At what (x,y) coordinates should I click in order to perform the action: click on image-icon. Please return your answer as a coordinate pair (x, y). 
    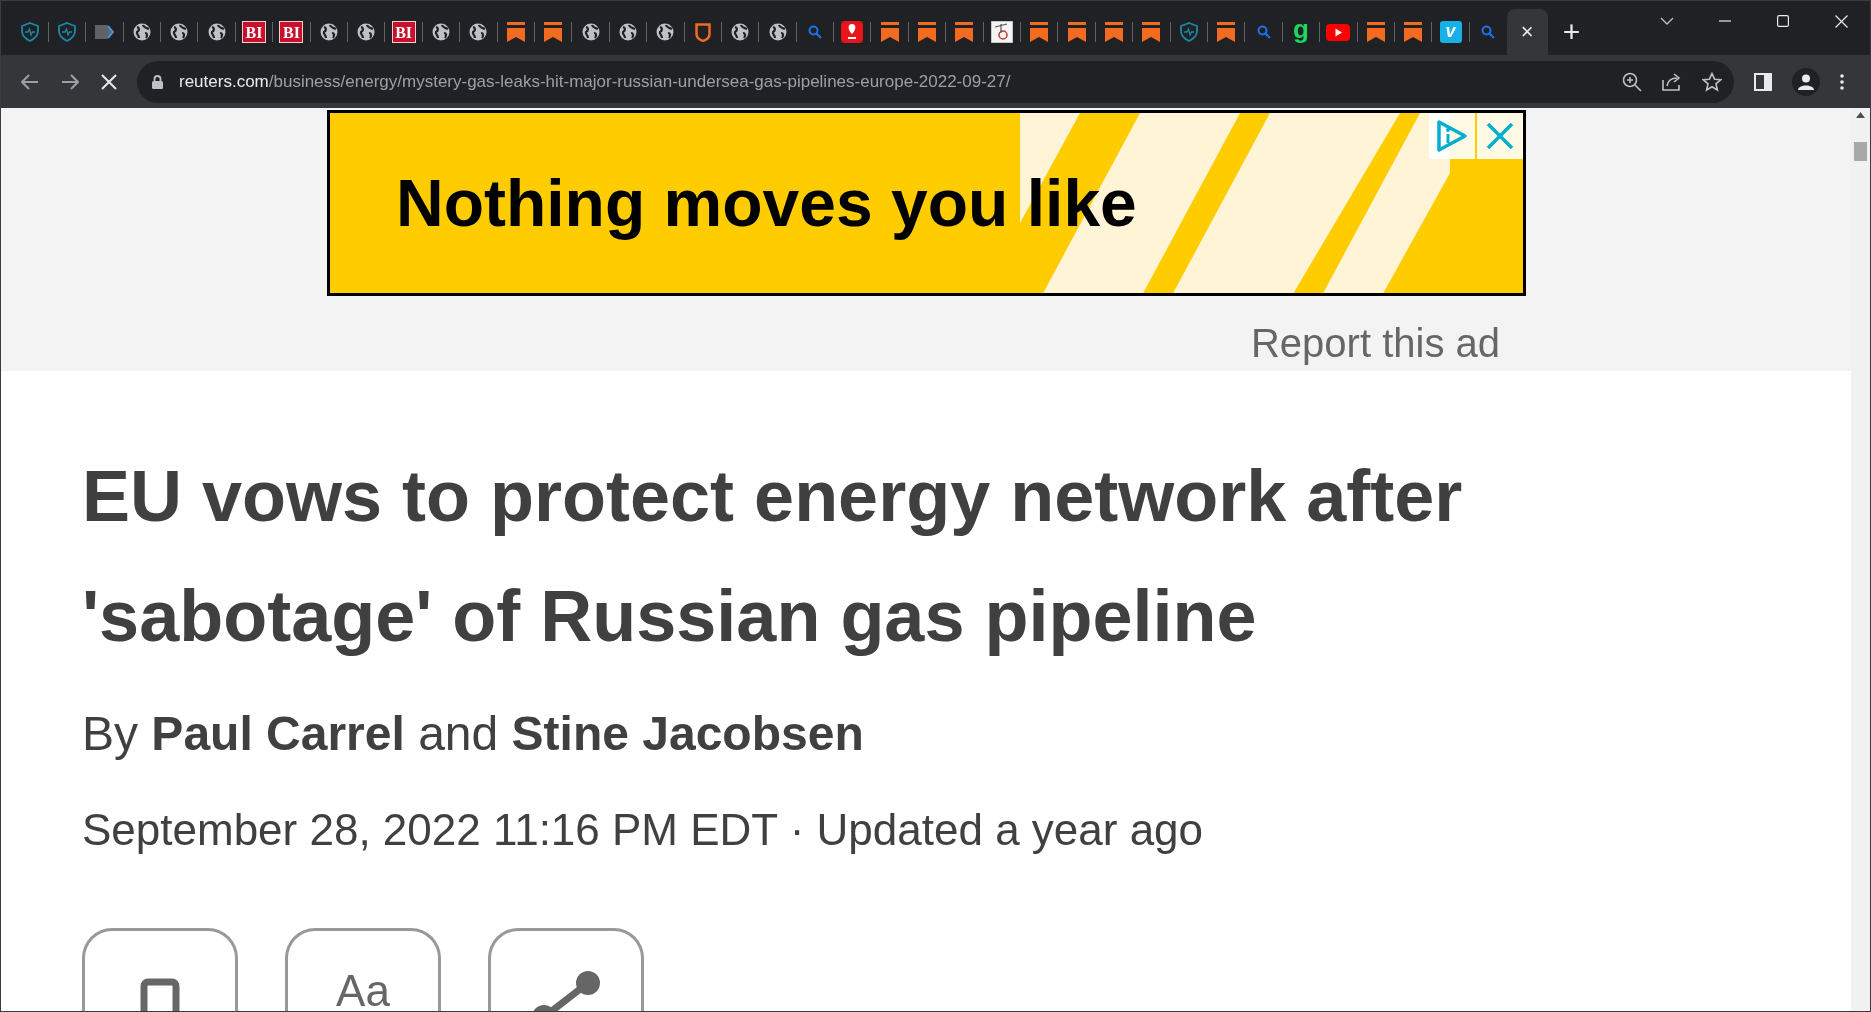
    Looking at the image, I should click on (1001, 32).